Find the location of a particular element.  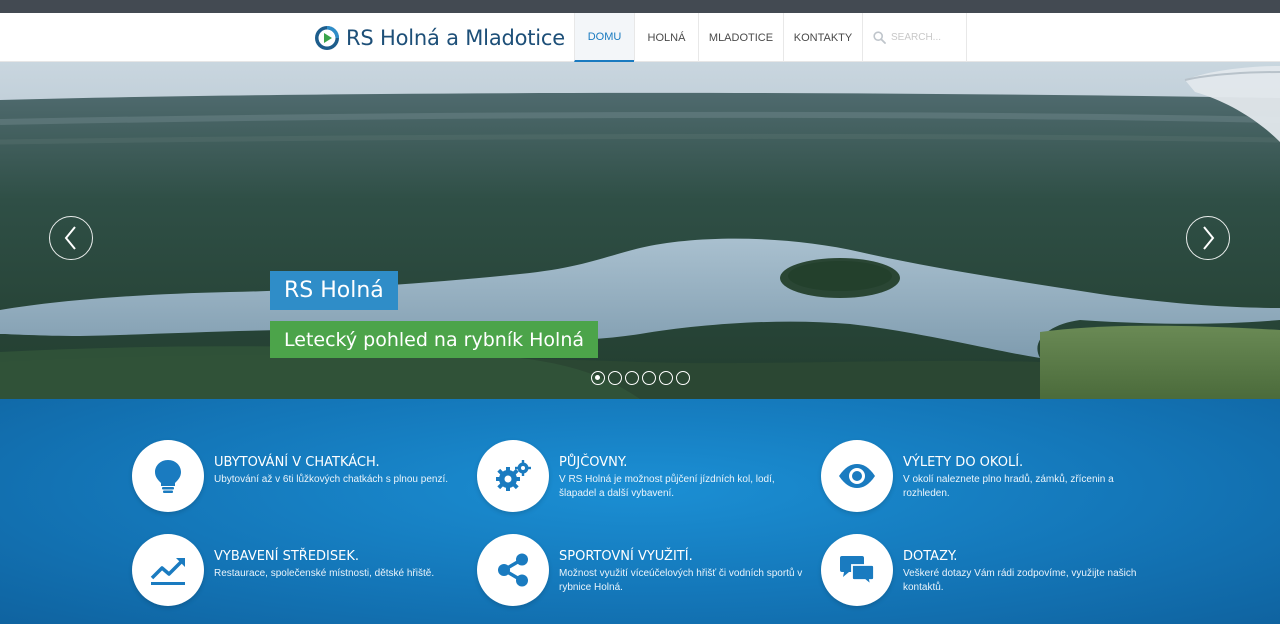

lightbulb-icon is located at coordinates (168, 476).